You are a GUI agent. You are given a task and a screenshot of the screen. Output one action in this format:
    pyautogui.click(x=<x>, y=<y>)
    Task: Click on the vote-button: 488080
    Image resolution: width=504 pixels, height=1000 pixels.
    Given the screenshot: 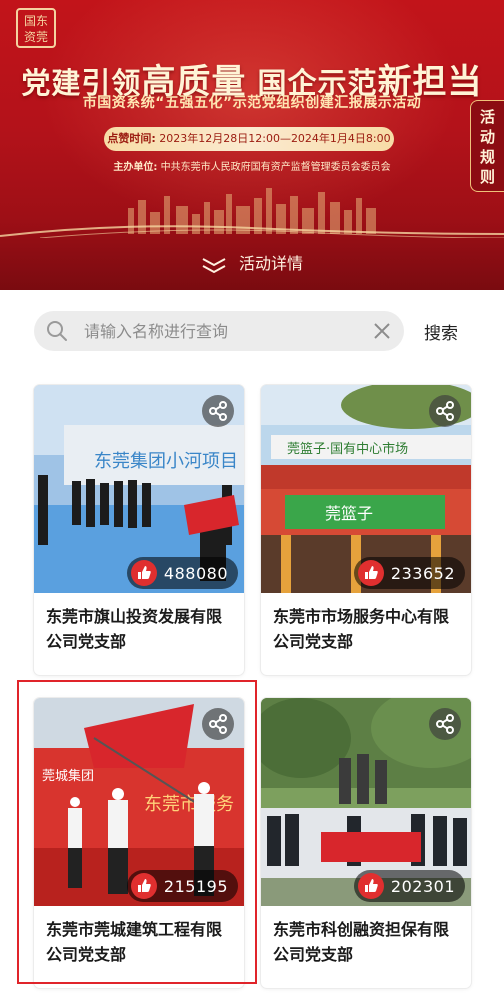 What is the action you would take?
    pyautogui.click(x=182, y=573)
    